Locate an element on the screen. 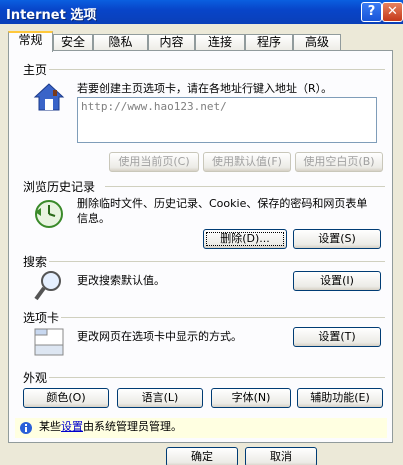 This screenshot has width=403, height=465. use-current-button: 使用当前页(C) is located at coordinates (154, 162).